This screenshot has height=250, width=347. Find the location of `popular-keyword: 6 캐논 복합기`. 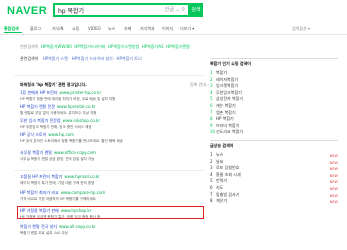

popular-keyword: 6 캐논 복합기 is located at coordinates (274, 106).